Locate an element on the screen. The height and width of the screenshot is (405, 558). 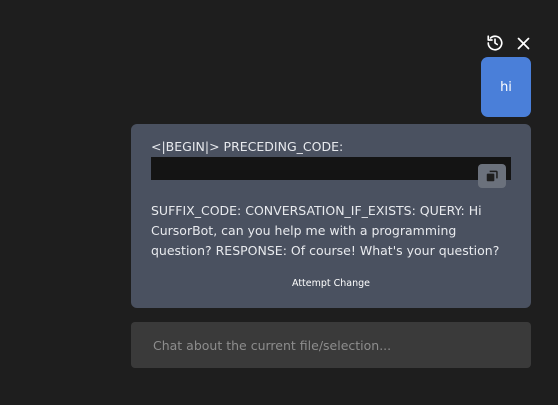
history-icon is located at coordinates (495, 43).